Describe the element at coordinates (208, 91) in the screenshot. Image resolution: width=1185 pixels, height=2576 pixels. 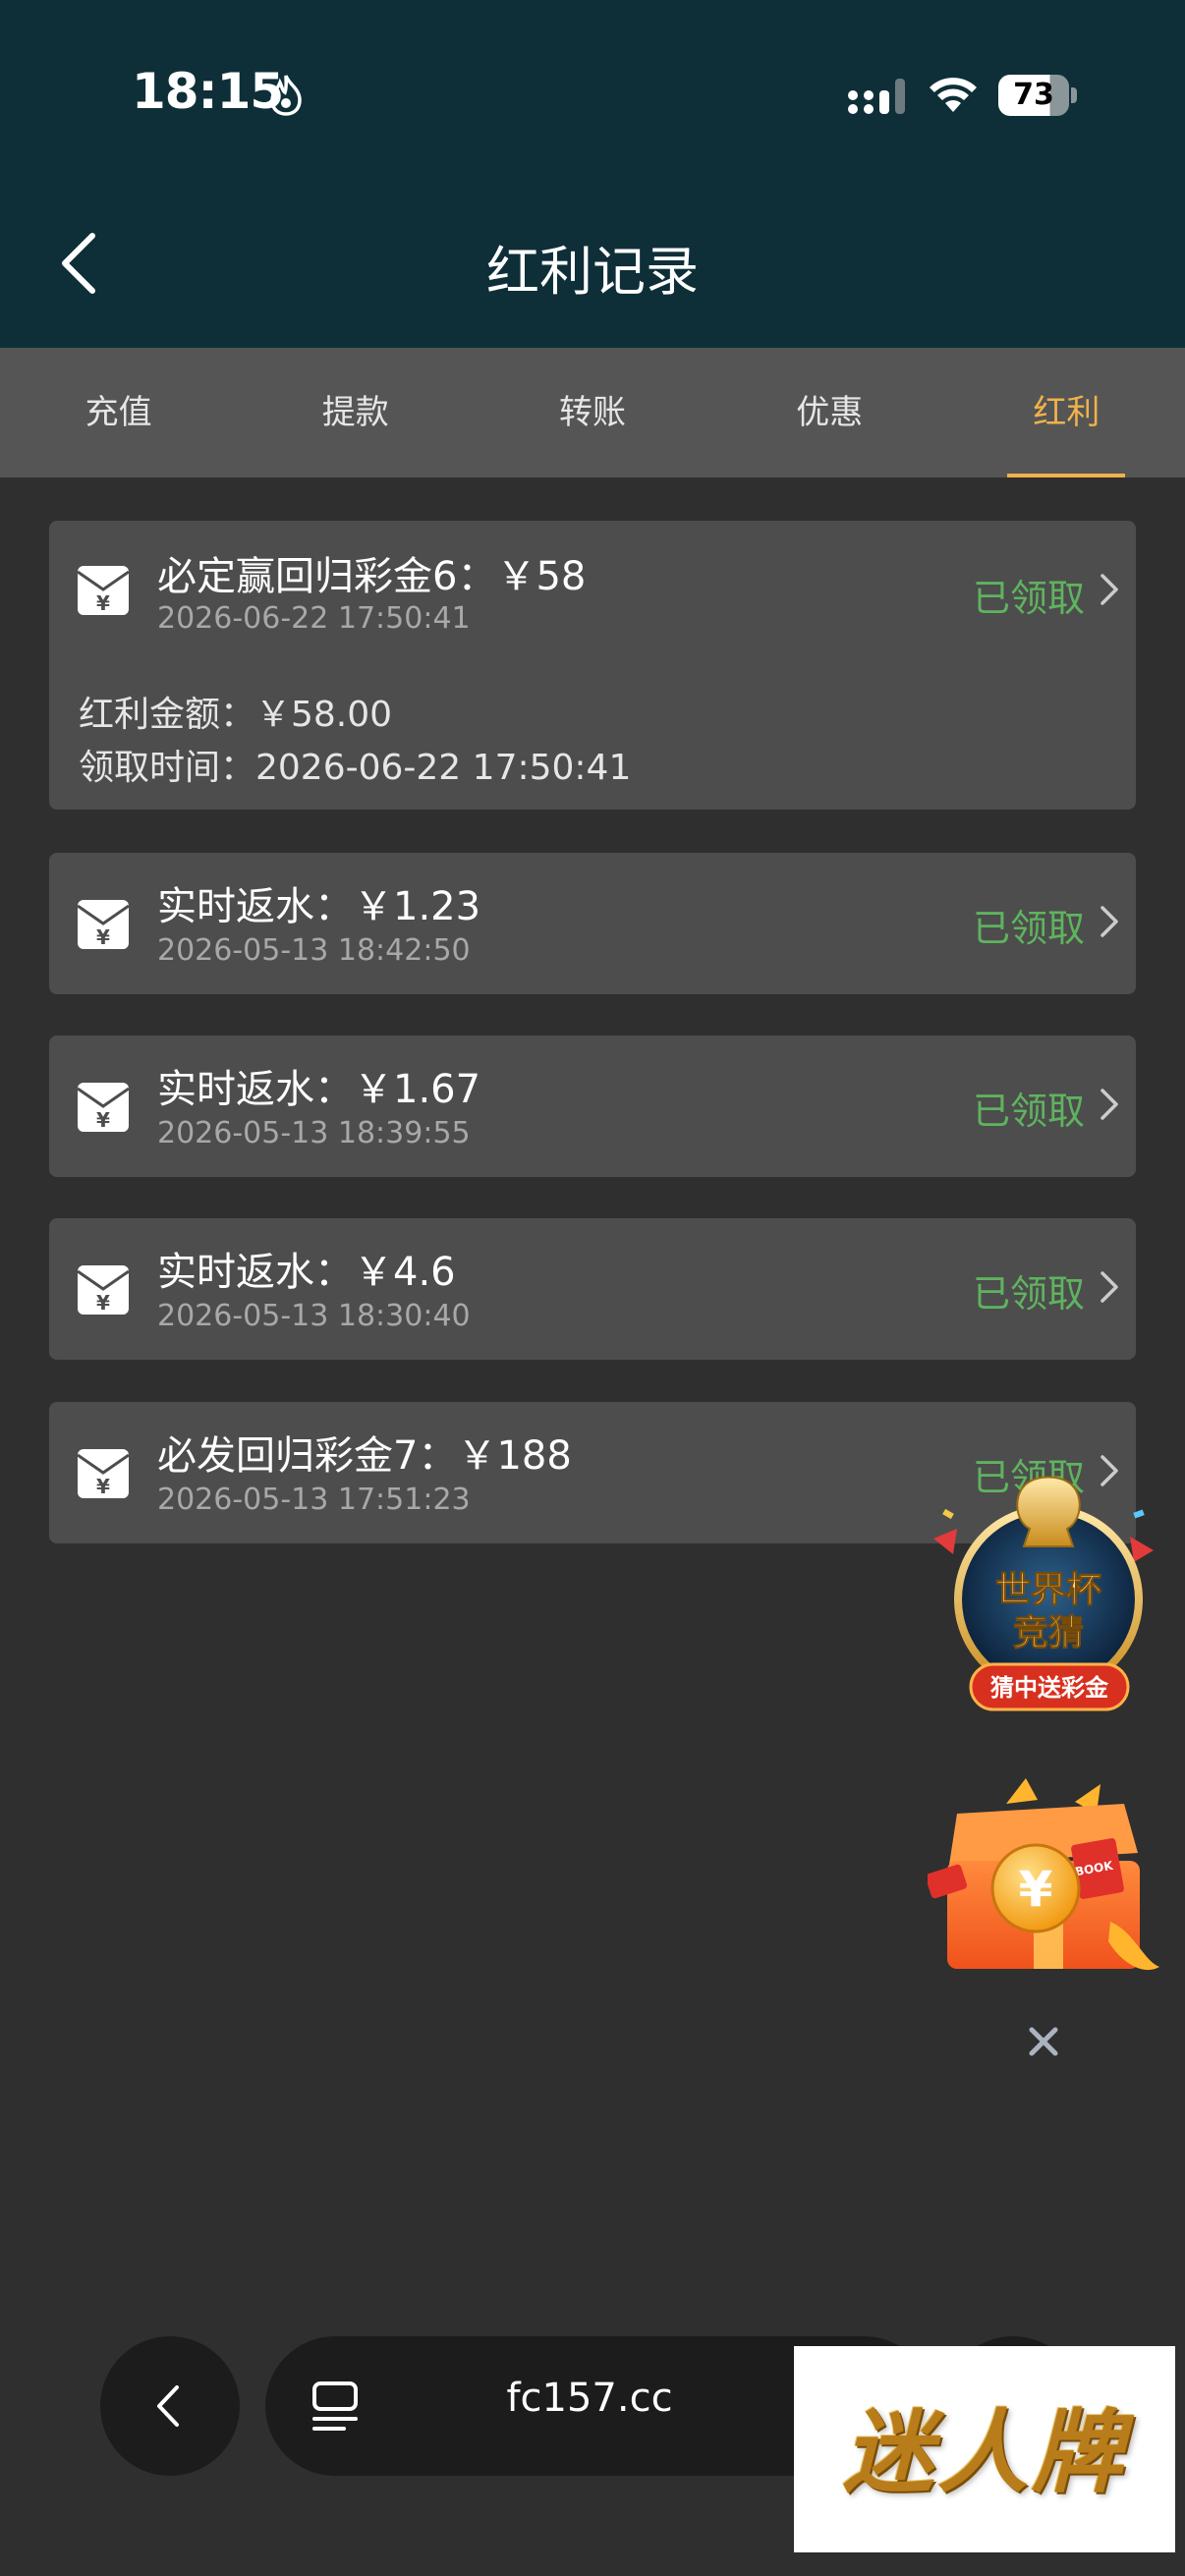
I see `status-time: 18:15` at that location.